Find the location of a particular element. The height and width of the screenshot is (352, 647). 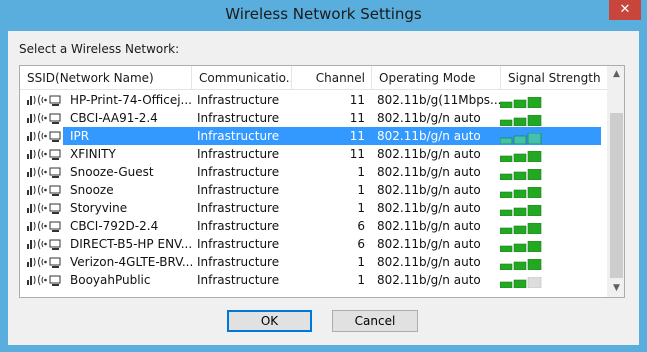

scroll-up-arrow-icon: ▲ is located at coordinates (616, 74).